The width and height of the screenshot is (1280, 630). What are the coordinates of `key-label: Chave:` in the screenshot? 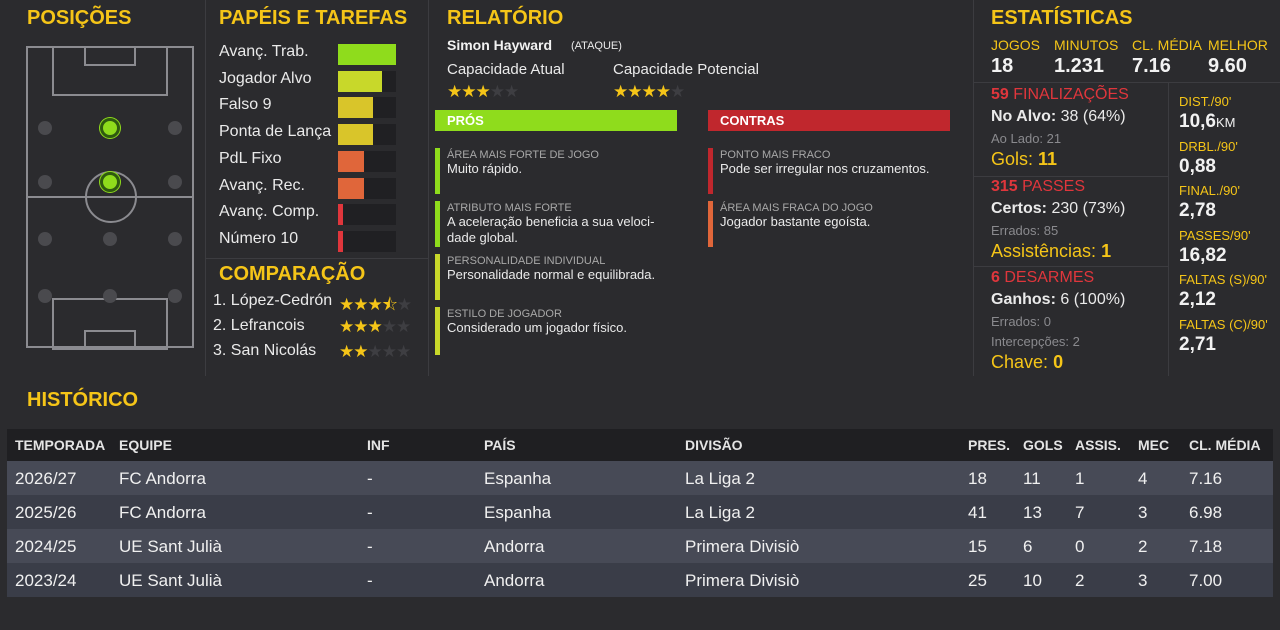 It's located at (1020, 362).